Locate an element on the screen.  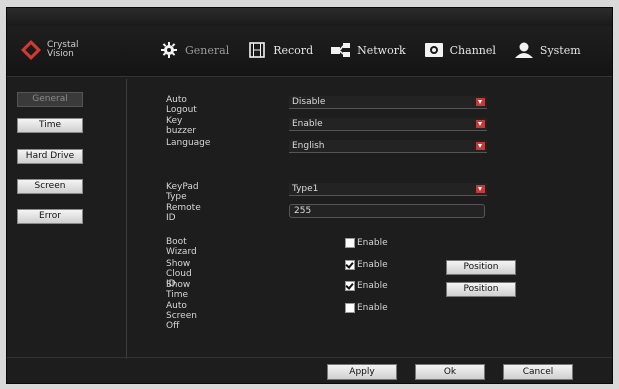
boot-wizard-enable-label: Enable is located at coordinates (372, 243).